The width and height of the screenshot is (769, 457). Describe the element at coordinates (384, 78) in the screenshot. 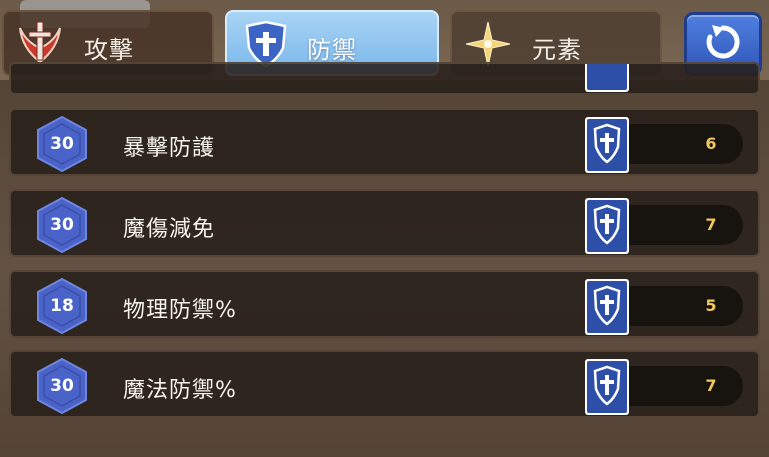

I see `list-item-partial` at that location.